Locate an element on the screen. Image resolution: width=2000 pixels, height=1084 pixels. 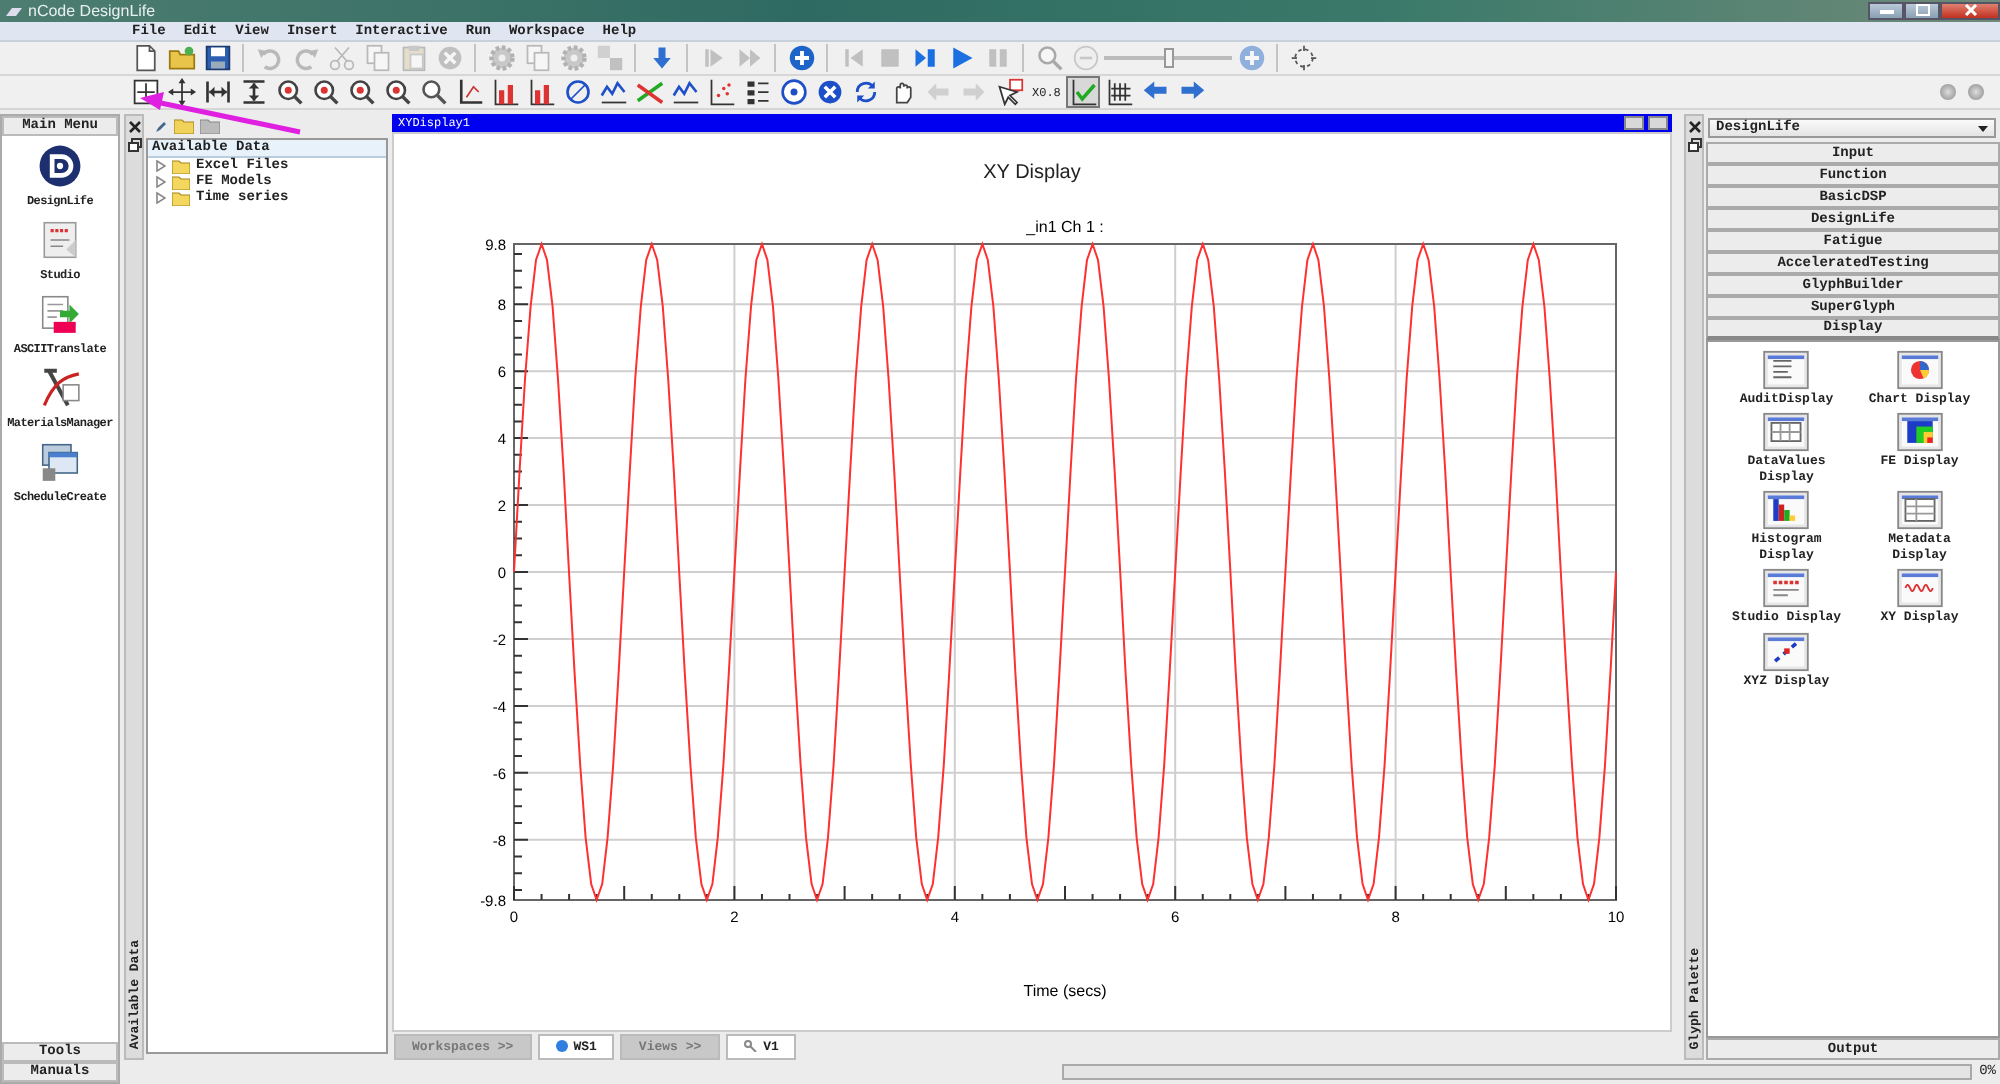
close-button is located at coordinates (1970, 10).